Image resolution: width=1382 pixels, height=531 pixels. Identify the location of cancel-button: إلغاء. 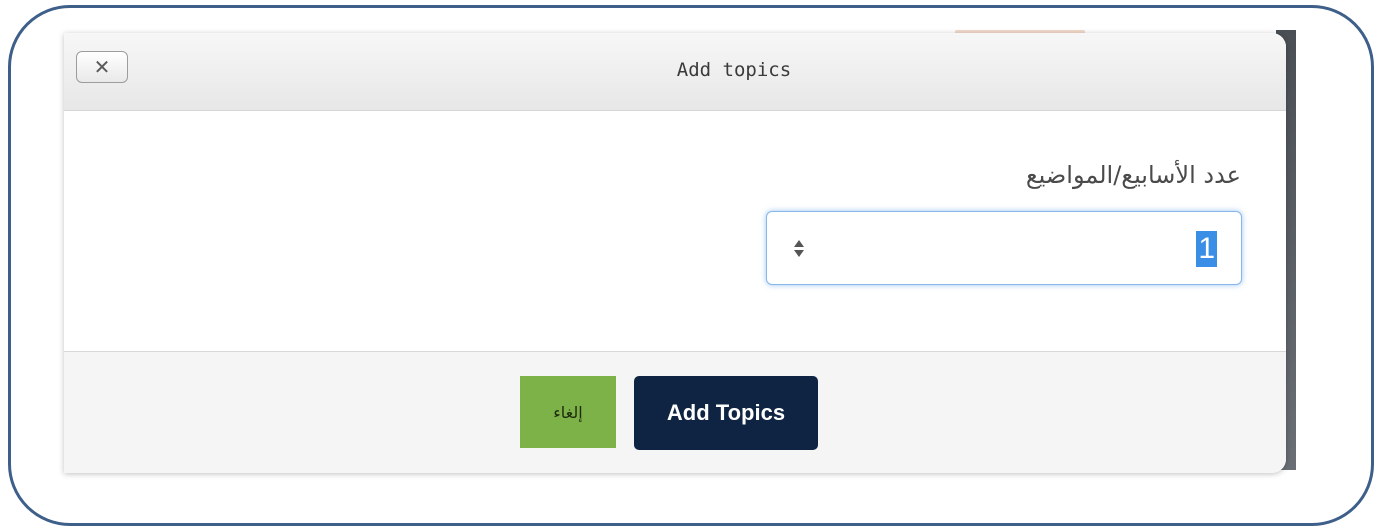
(568, 412).